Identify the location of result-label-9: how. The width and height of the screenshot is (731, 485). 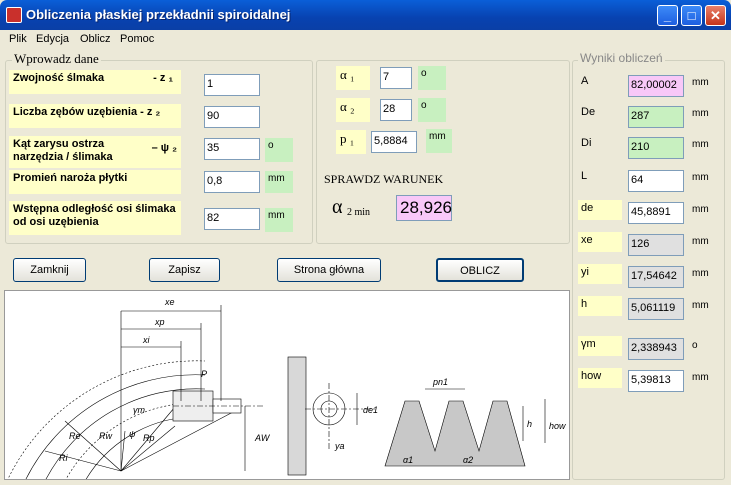
(600, 378).